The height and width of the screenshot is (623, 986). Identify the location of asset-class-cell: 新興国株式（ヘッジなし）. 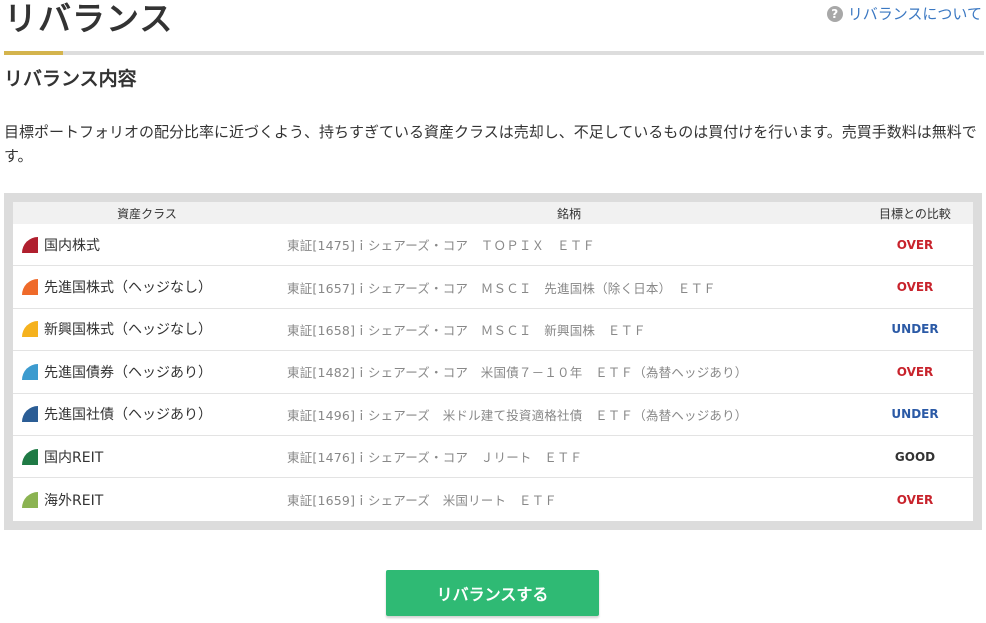
(150, 329).